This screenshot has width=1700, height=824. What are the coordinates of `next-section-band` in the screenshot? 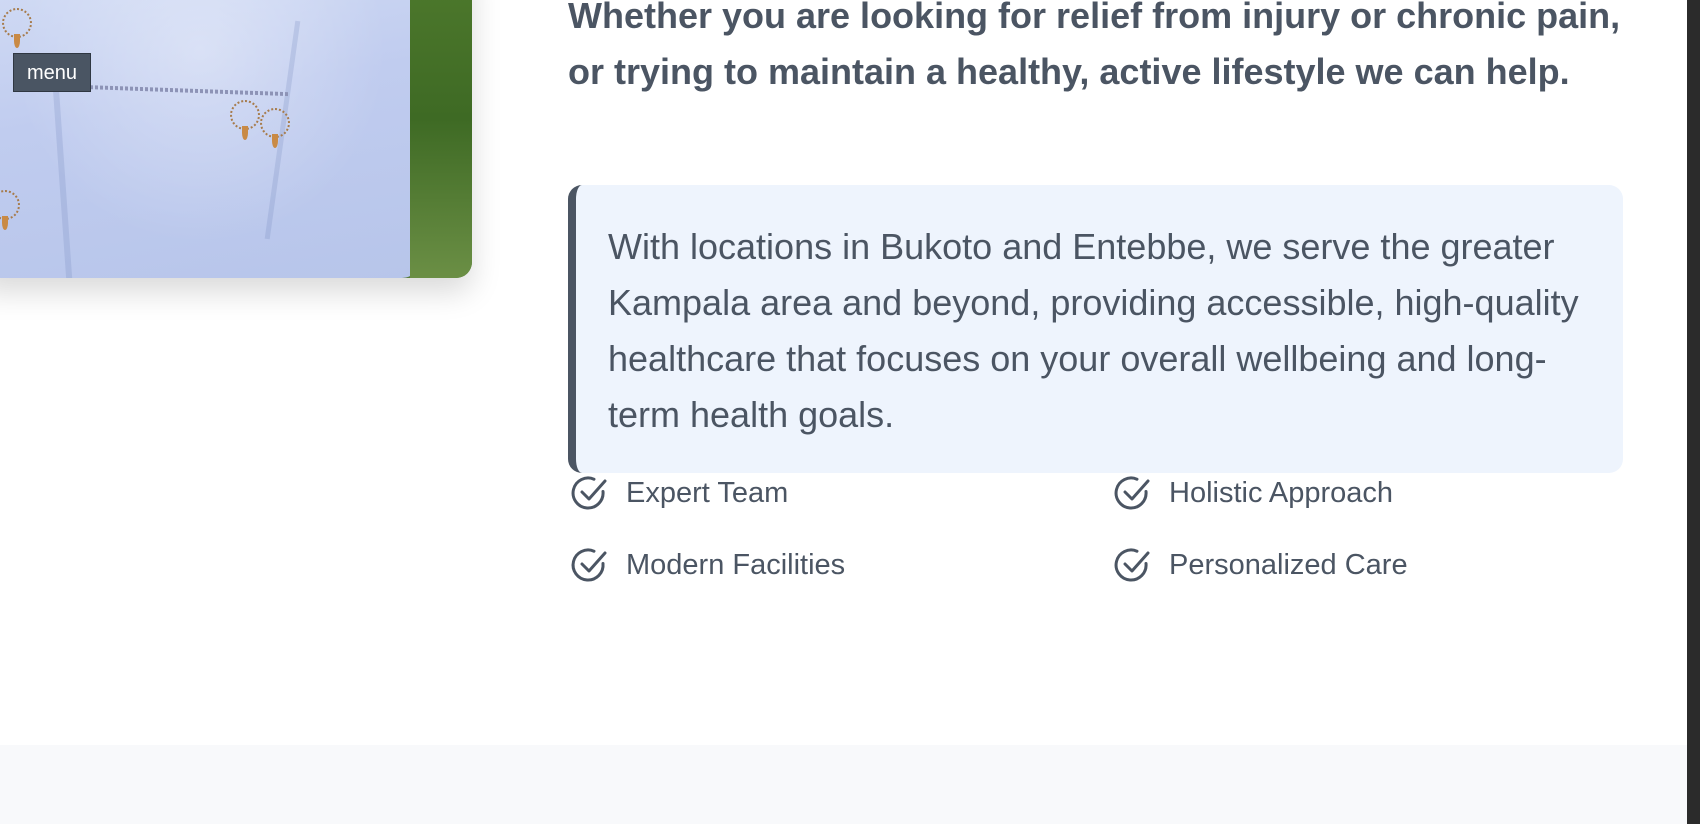 It's located at (843, 784).